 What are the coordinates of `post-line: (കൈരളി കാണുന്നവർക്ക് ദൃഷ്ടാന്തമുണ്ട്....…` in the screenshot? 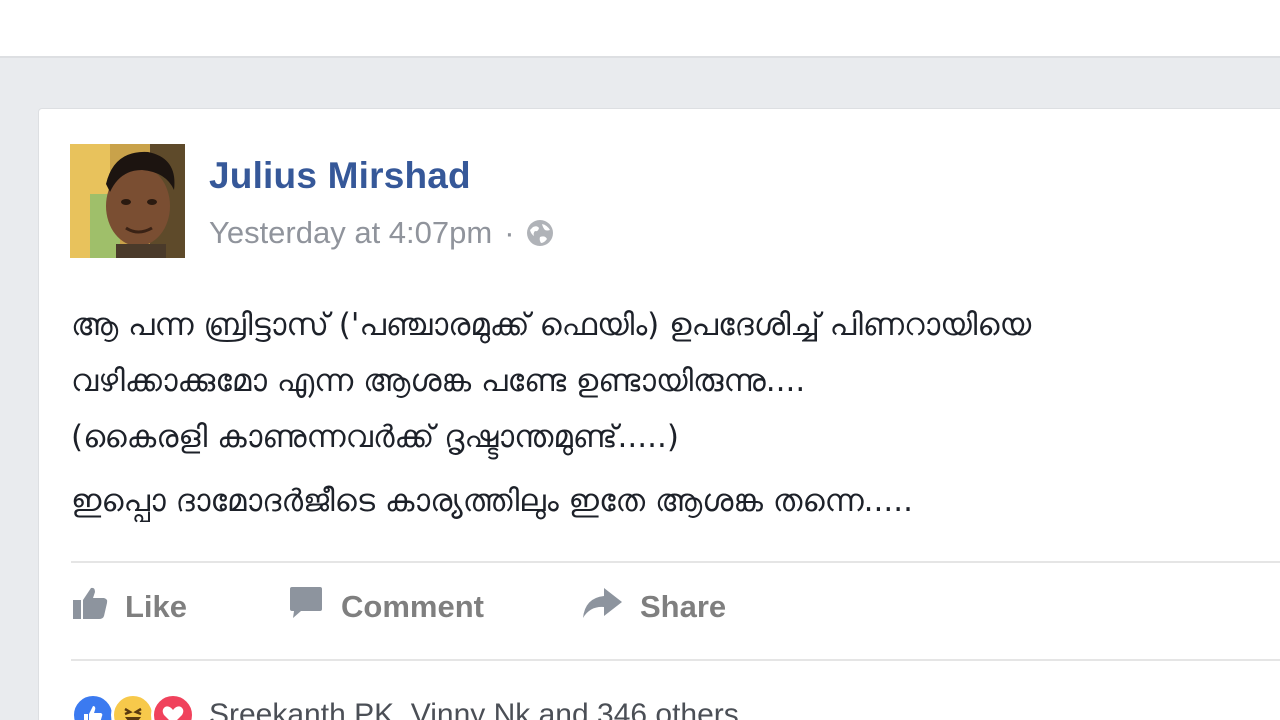 It's located at (375, 437).